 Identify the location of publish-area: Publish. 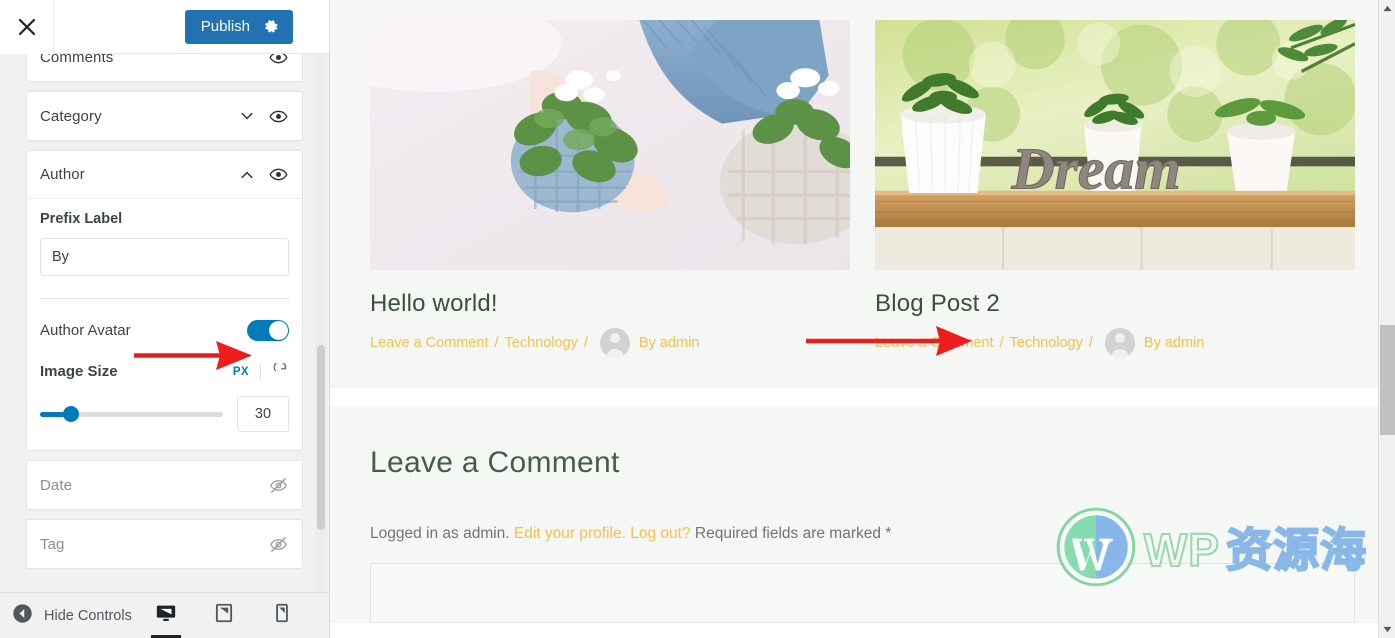
(256, 26).